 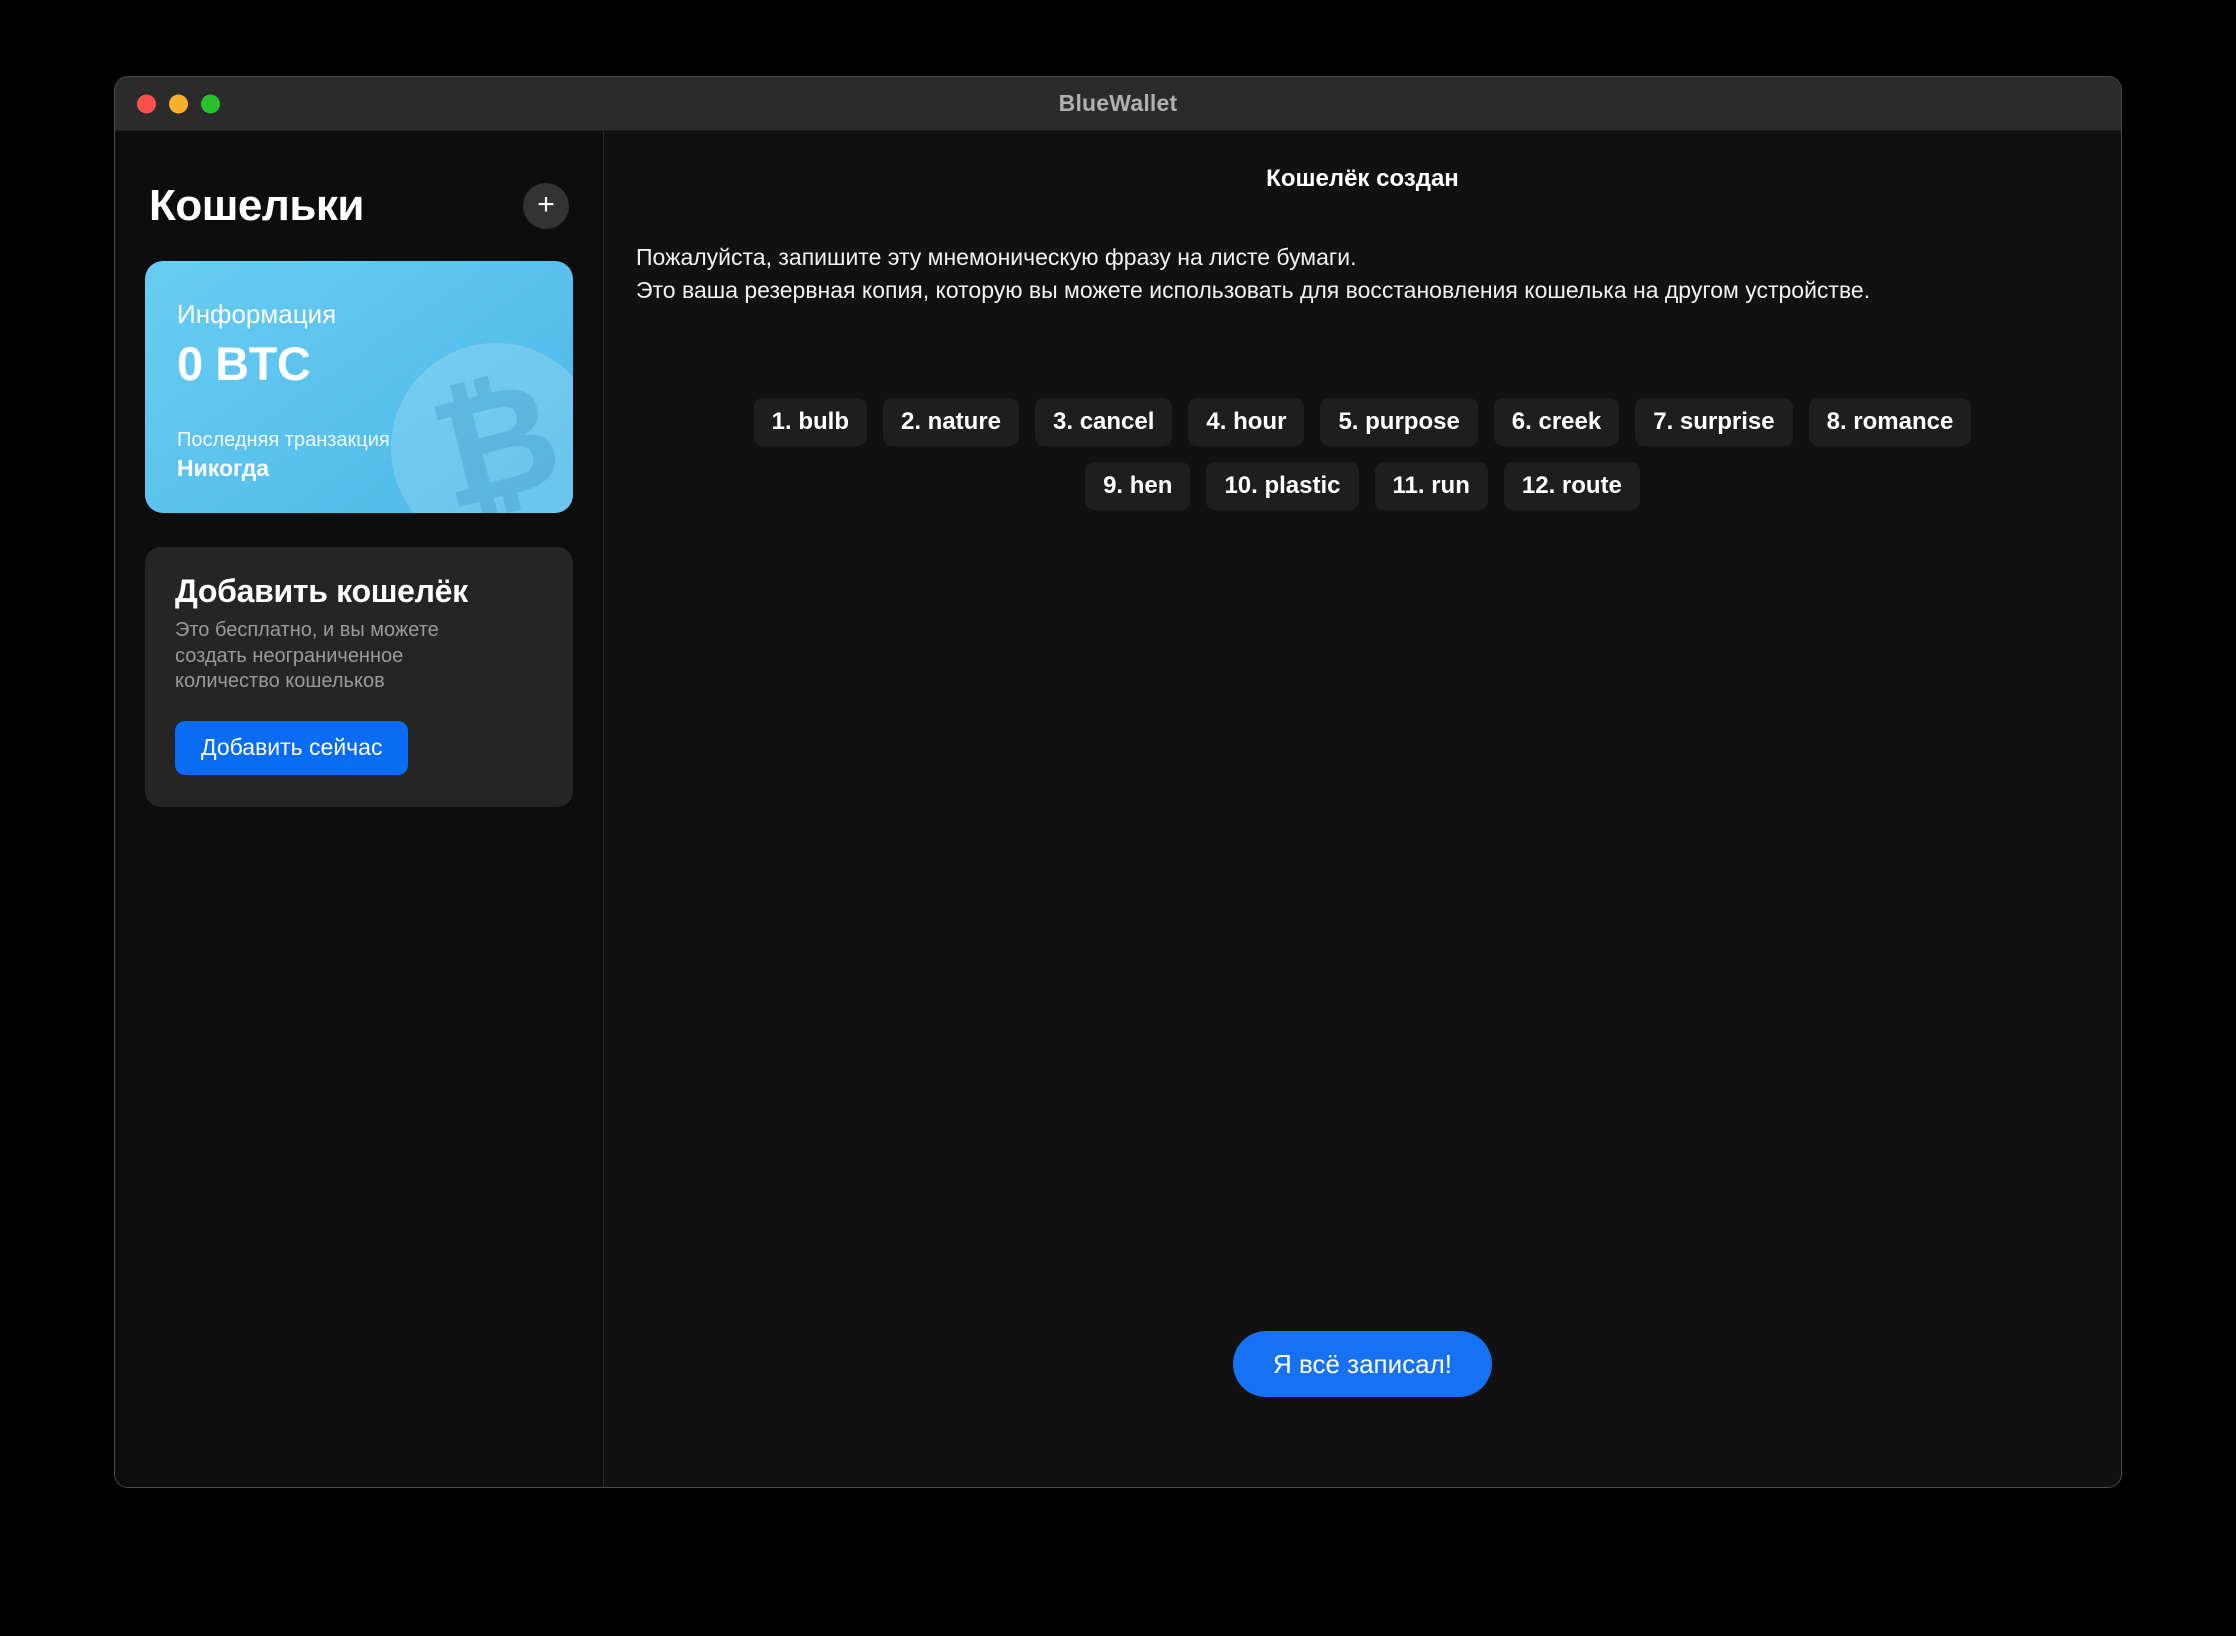 I want to click on add-wallet-icon-button: +, so click(x=546, y=206).